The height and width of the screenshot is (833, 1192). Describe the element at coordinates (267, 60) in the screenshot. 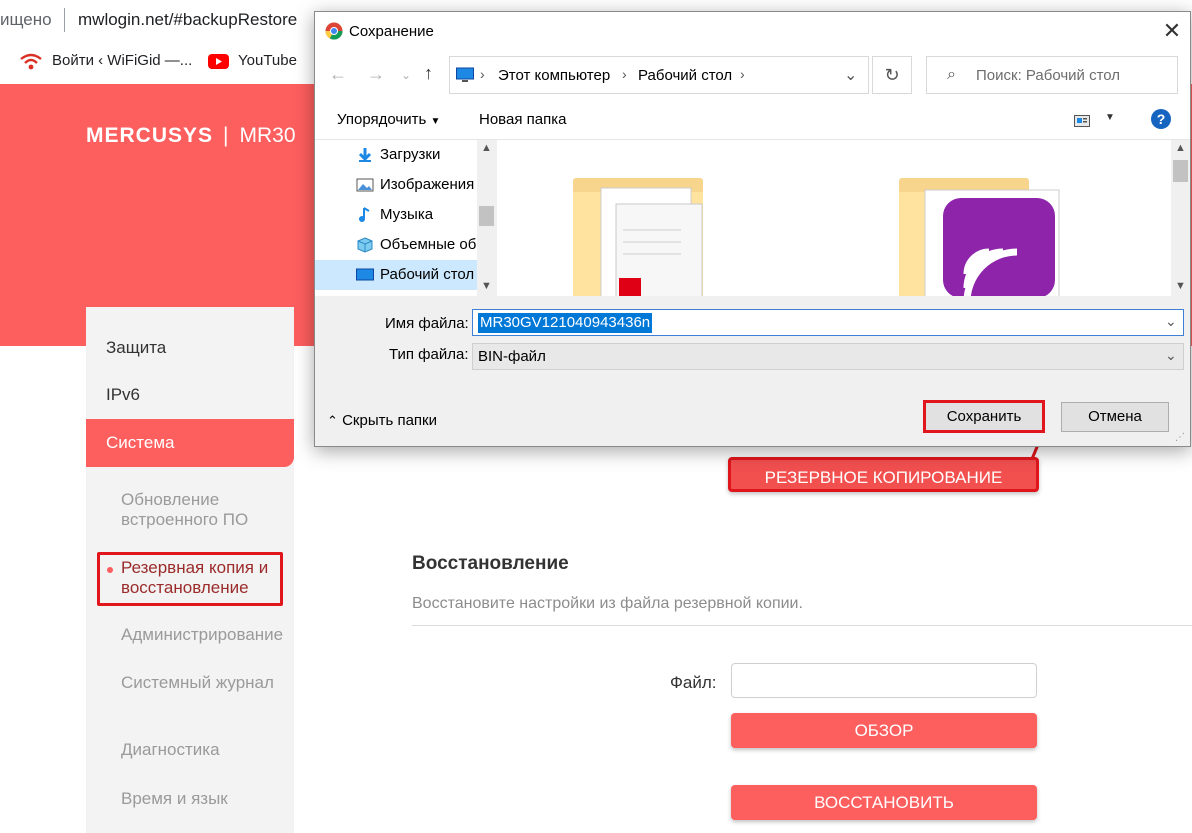

I see `bookmark-youtube: YouTube` at that location.